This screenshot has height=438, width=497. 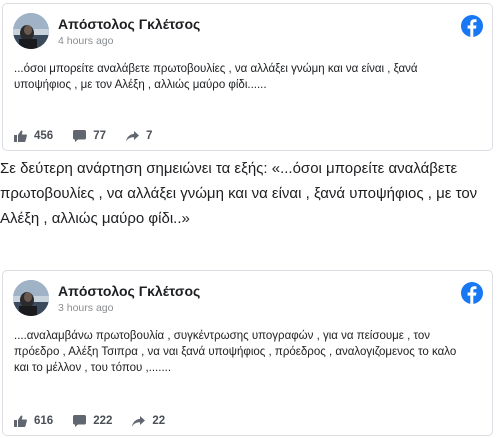 What do you see at coordinates (92, 421) in the screenshot?
I see `comments-stat: 222` at bounding box center [92, 421].